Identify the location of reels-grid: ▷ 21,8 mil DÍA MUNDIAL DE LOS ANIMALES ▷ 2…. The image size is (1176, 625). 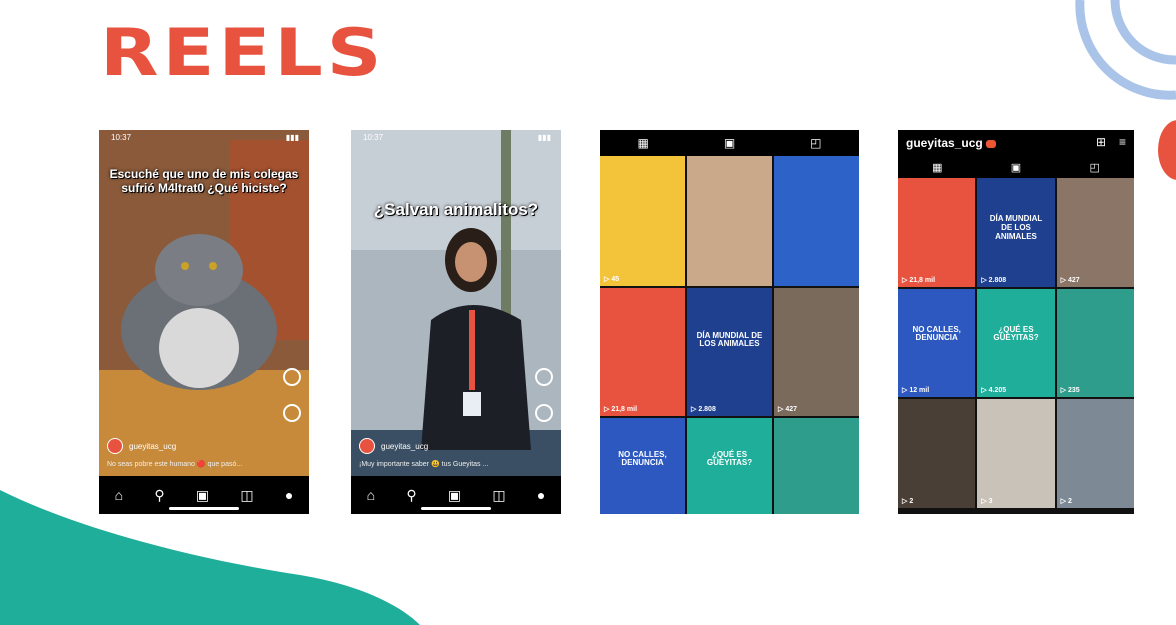
(1016, 343).